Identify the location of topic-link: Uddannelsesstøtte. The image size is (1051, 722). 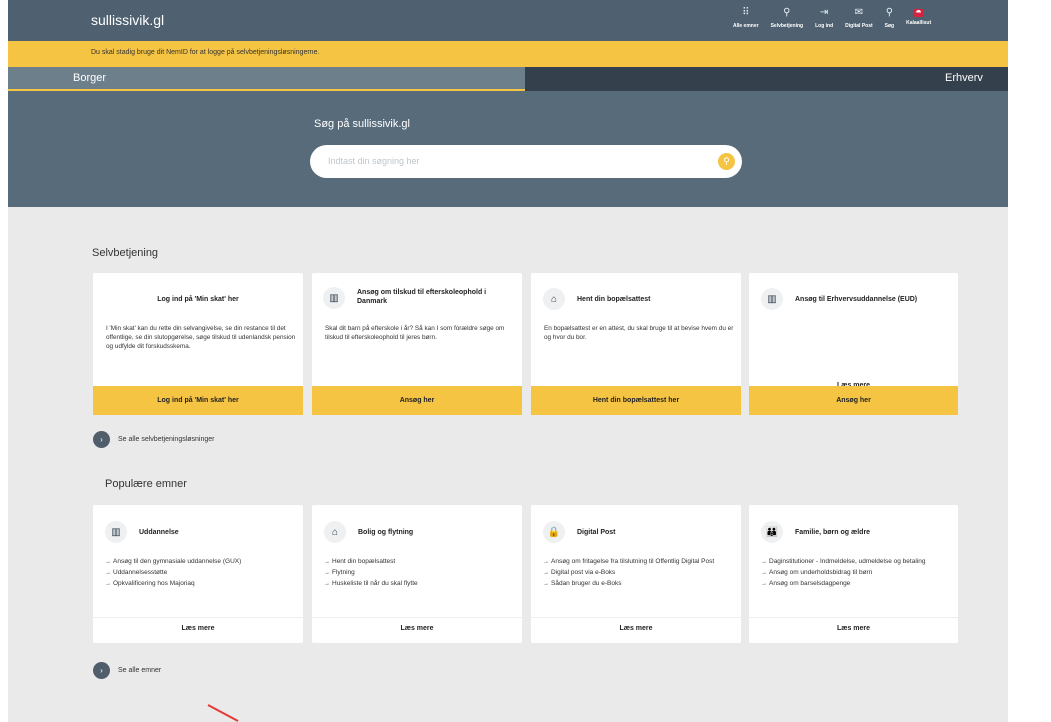
(200, 573).